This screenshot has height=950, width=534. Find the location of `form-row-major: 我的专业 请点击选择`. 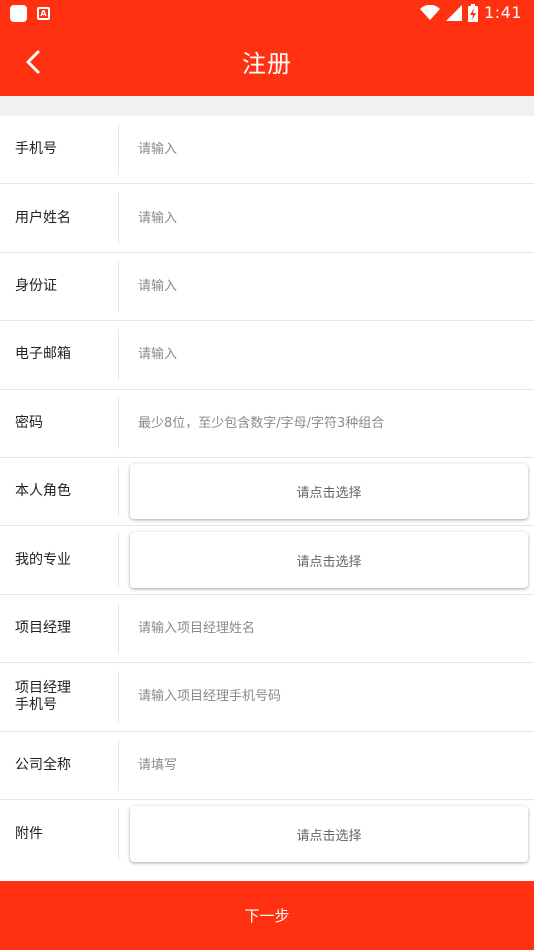

form-row-major: 我的专业 请点击选择 is located at coordinates (267, 560).